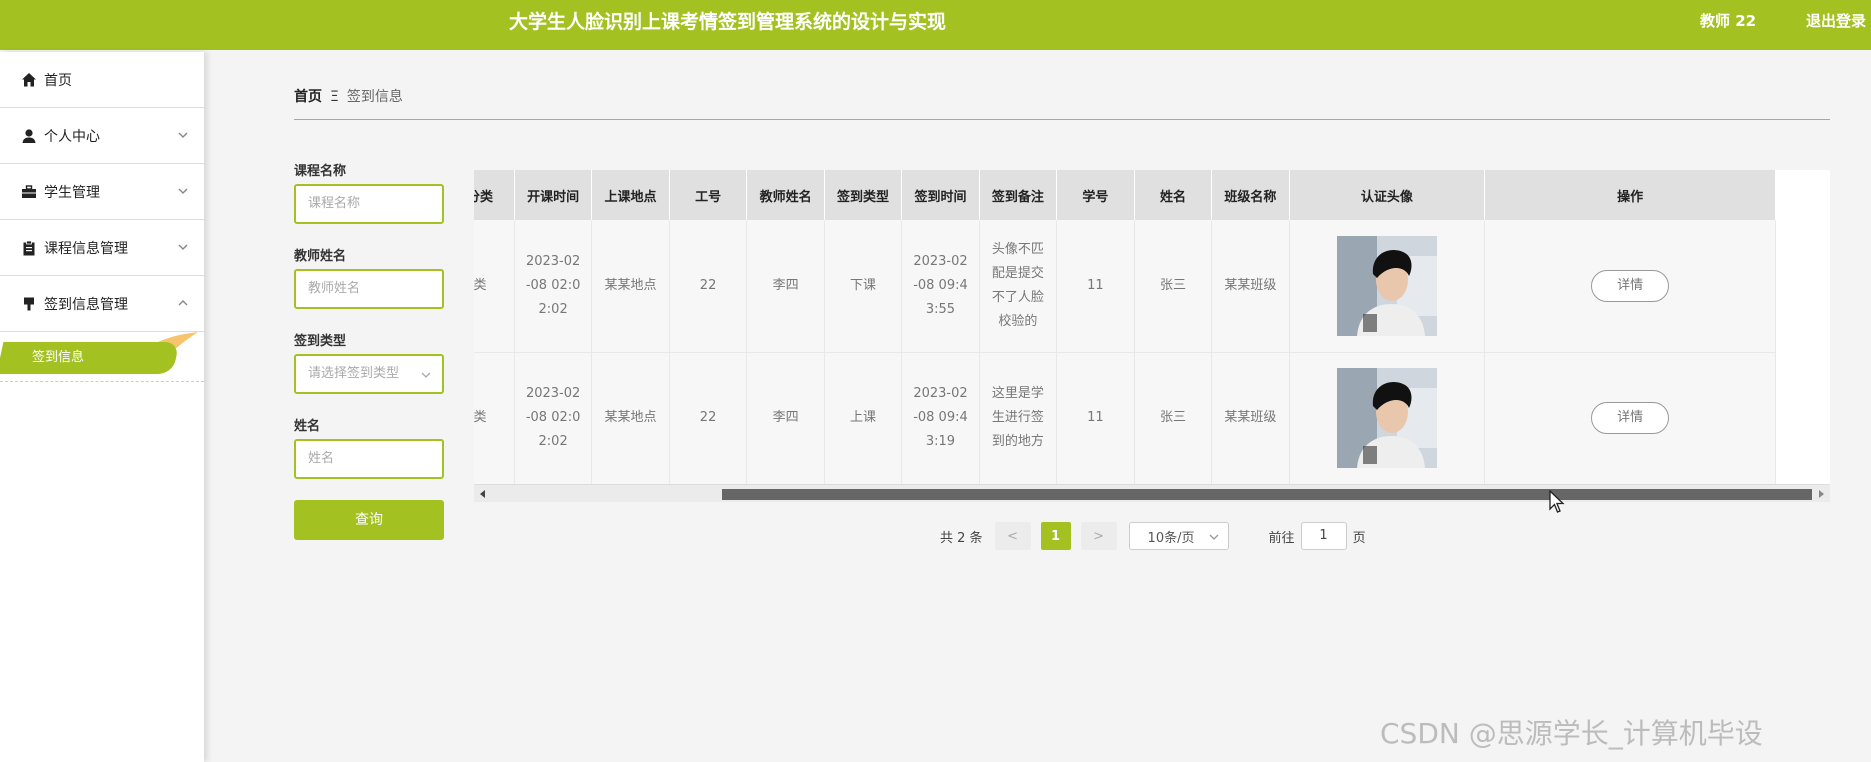 This screenshot has width=1871, height=762. What do you see at coordinates (494, 195) in the screenshot?
I see `column-header: 课程分类` at bounding box center [494, 195].